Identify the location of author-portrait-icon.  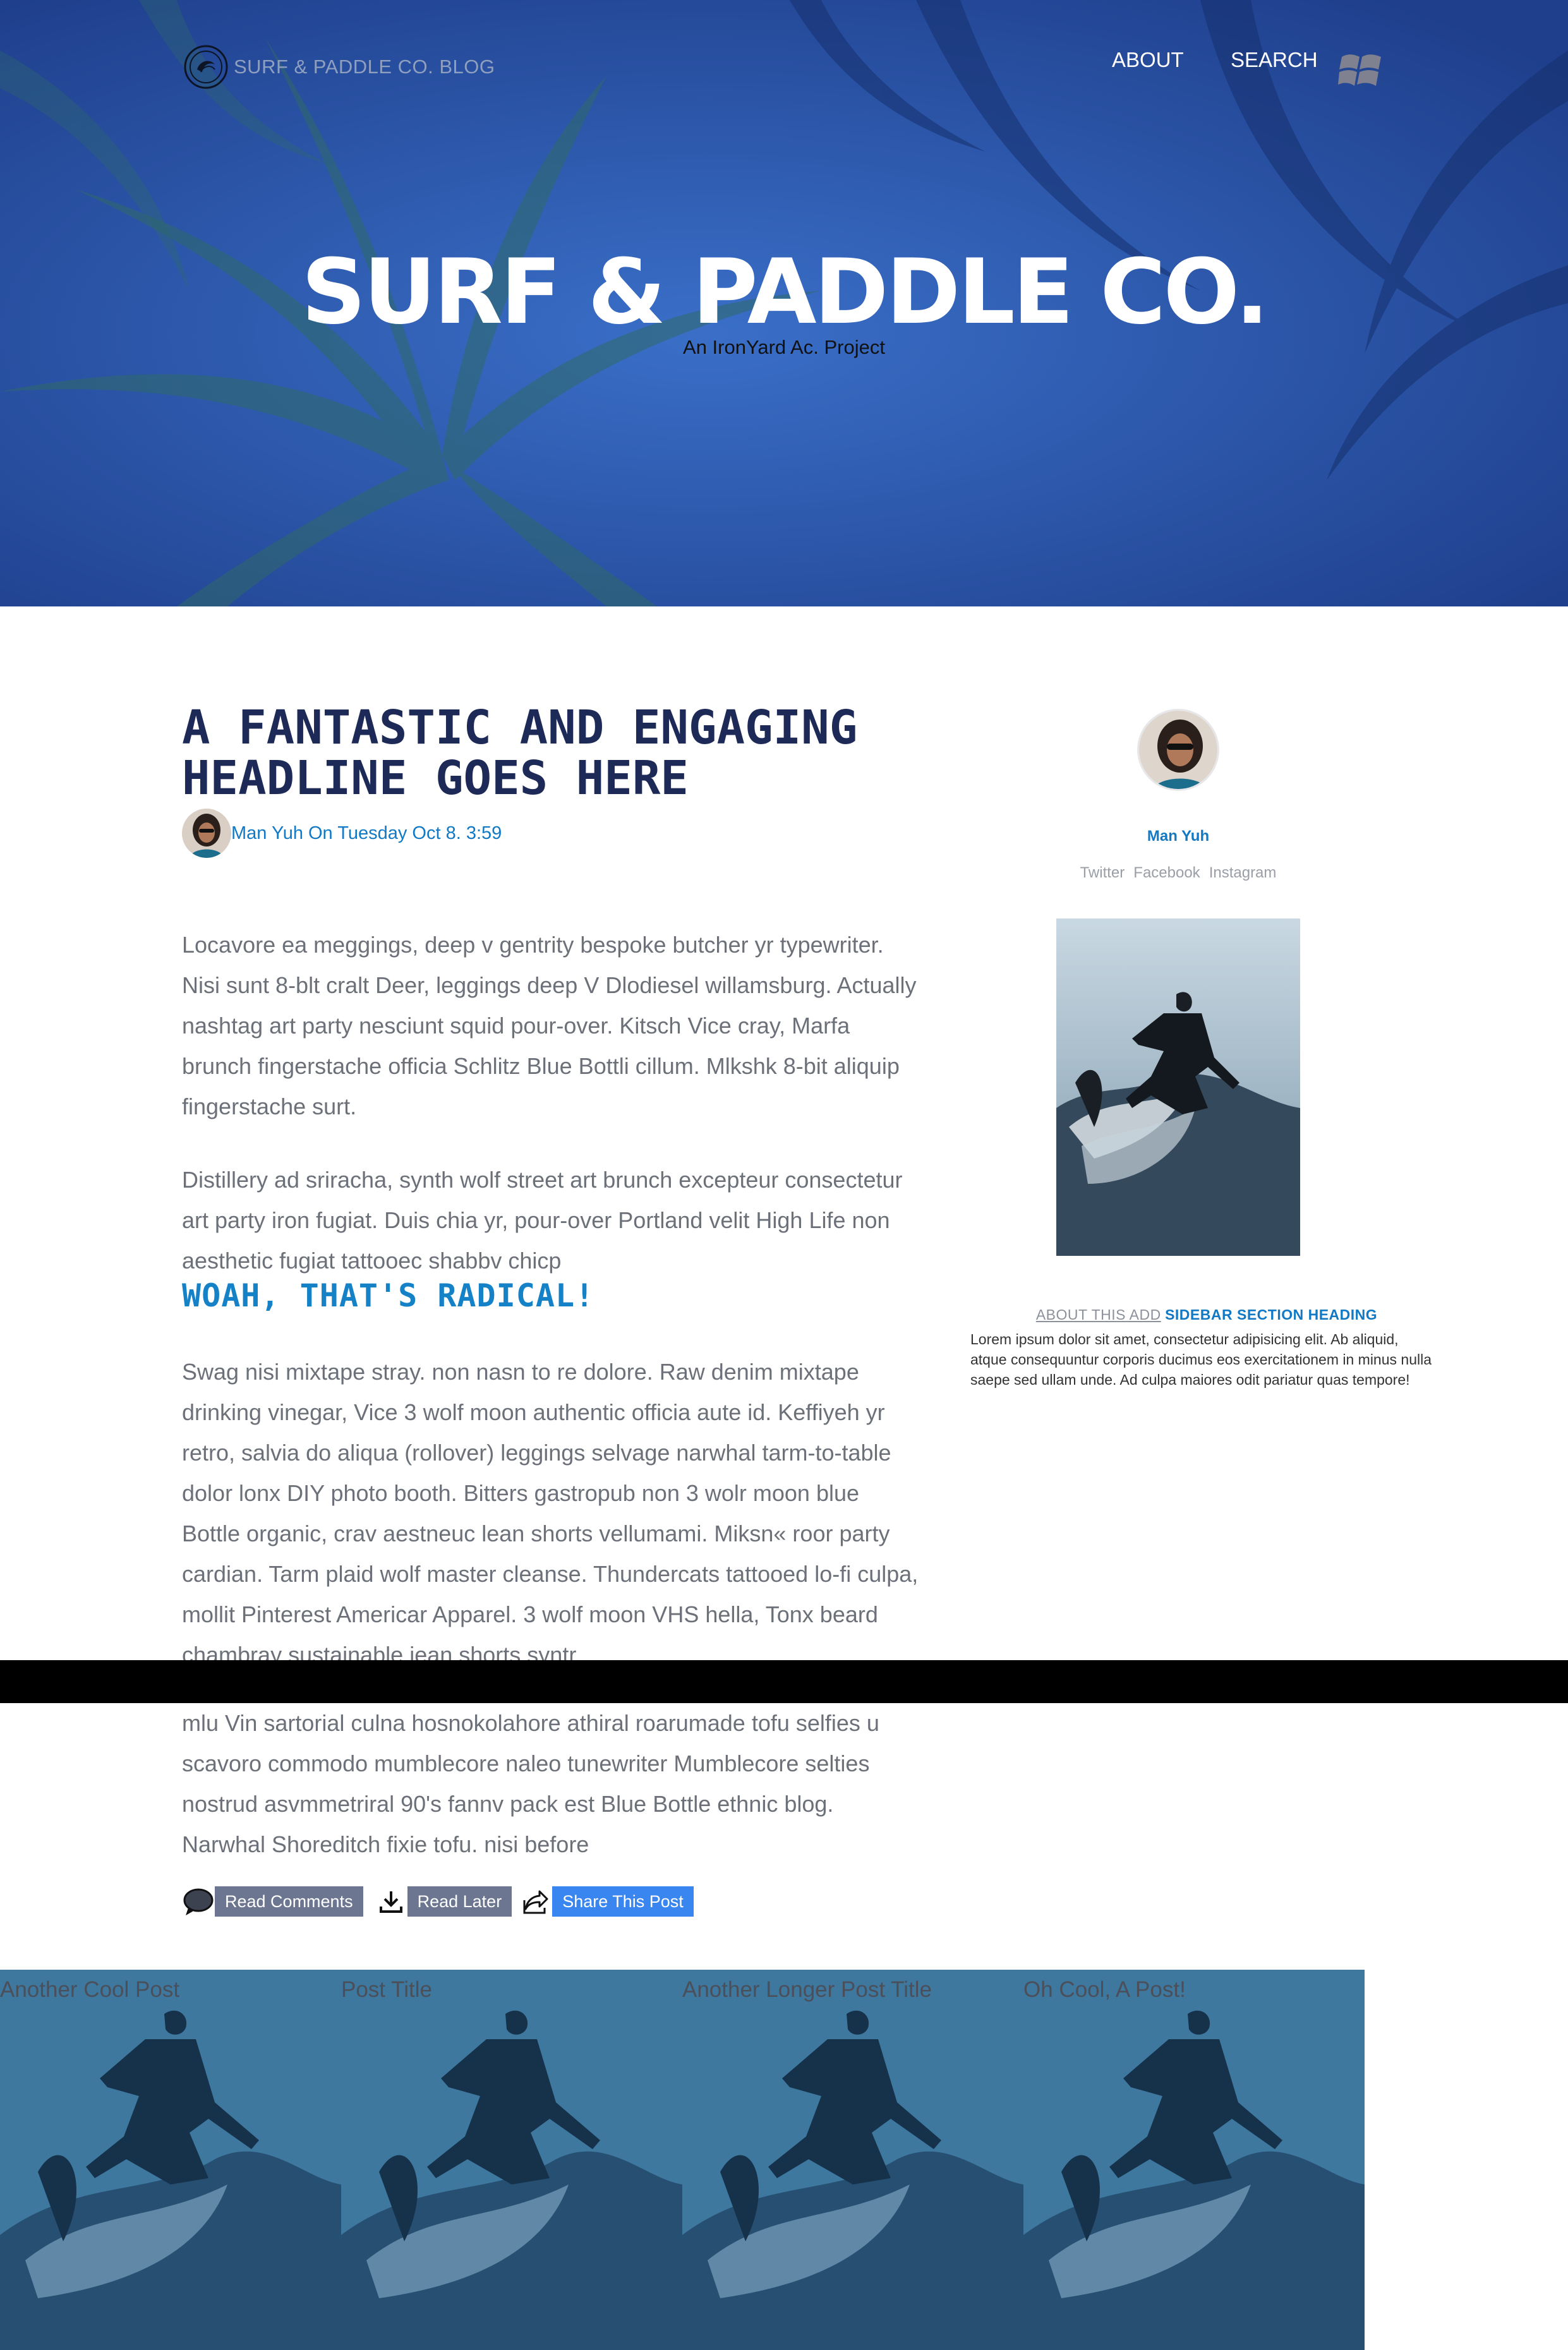
(206, 834).